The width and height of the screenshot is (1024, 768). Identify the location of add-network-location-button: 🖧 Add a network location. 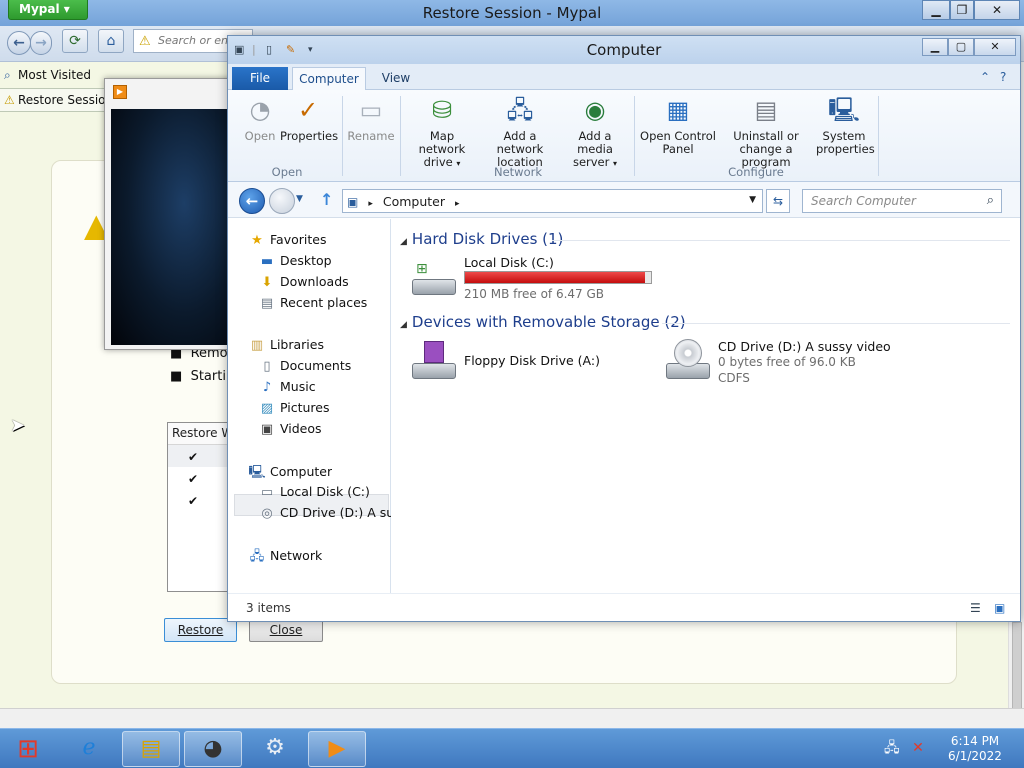
(520, 131).